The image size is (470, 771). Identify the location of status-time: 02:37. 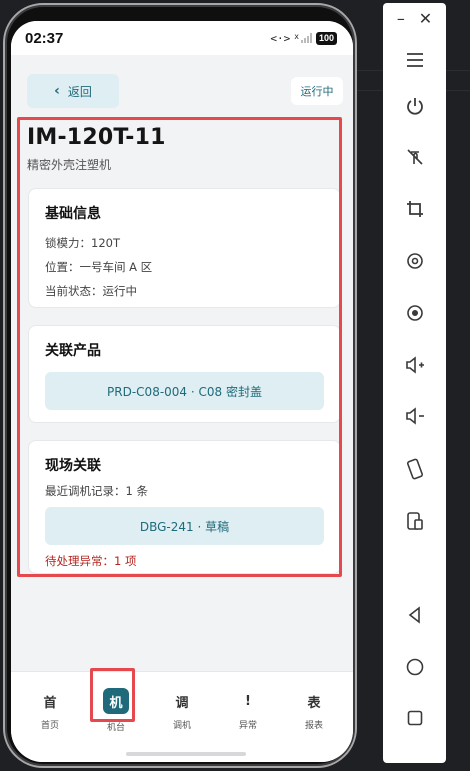
(44, 38).